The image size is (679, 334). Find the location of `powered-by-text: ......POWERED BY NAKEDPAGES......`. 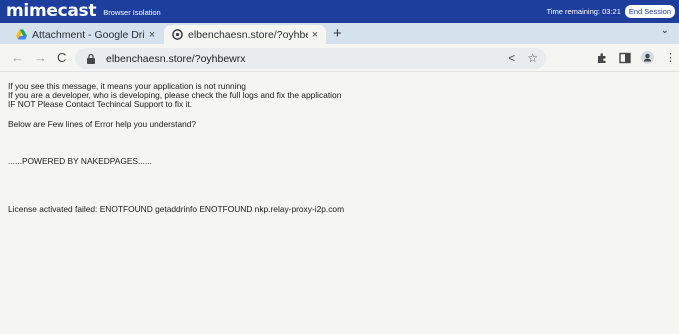

powered-by-text: ......POWERED BY NAKEDPAGES...... is located at coordinates (80, 161).